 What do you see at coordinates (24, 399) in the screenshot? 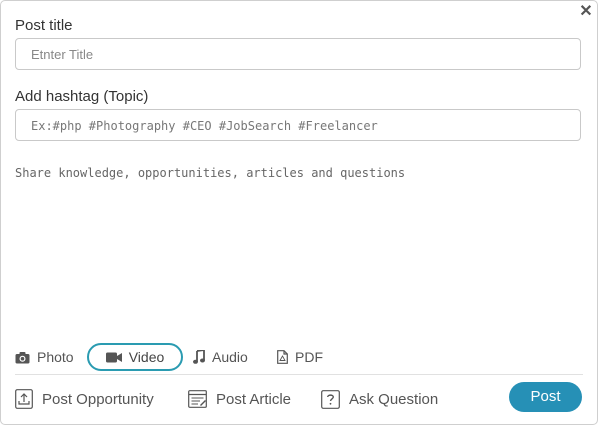
I see `upload-icon` at bounding box center [24, 399].